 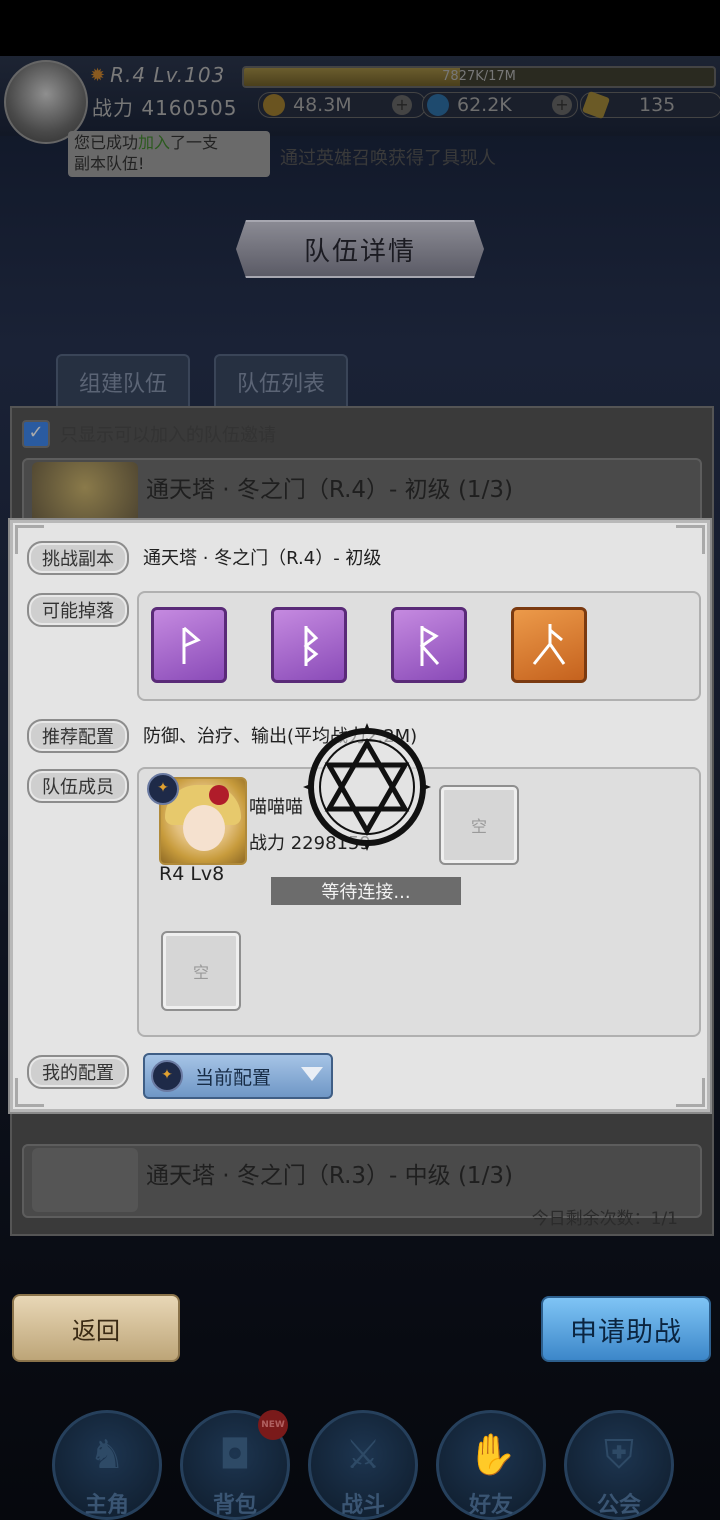 I want to click on bottom-nav: ♞ 主角 ◘ 背包 ⚔ 战斗 ✋ 好友 ⛨ 公会, so click(x=360, y=1460).